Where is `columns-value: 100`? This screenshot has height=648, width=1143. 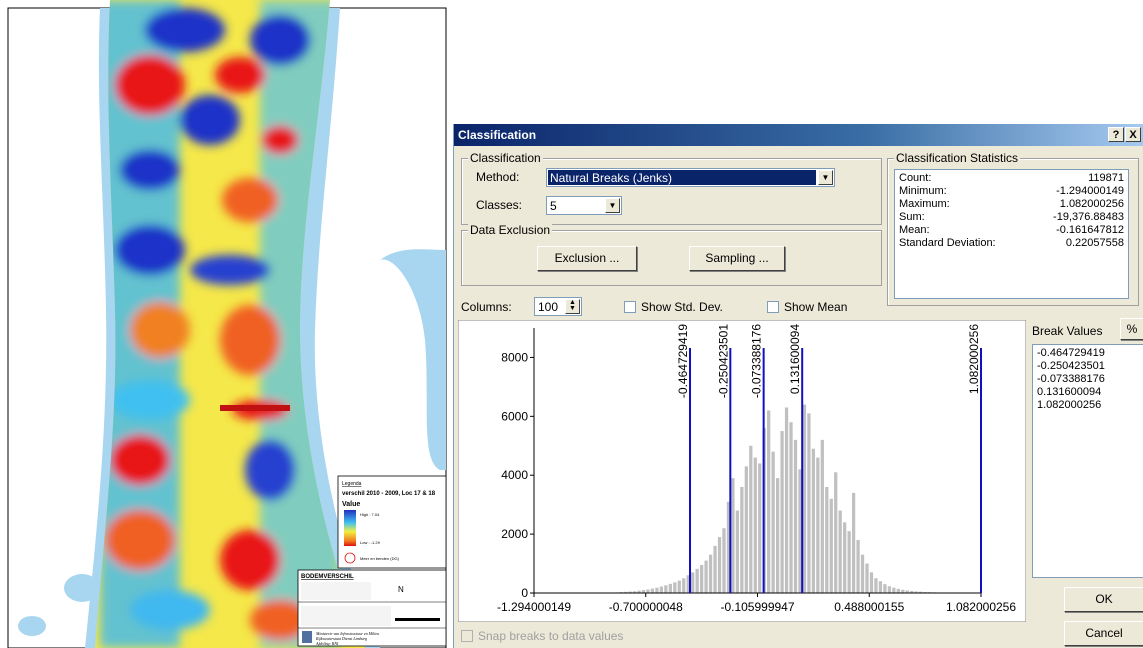 columns-value: 100 is located at coordinates (548, 307).